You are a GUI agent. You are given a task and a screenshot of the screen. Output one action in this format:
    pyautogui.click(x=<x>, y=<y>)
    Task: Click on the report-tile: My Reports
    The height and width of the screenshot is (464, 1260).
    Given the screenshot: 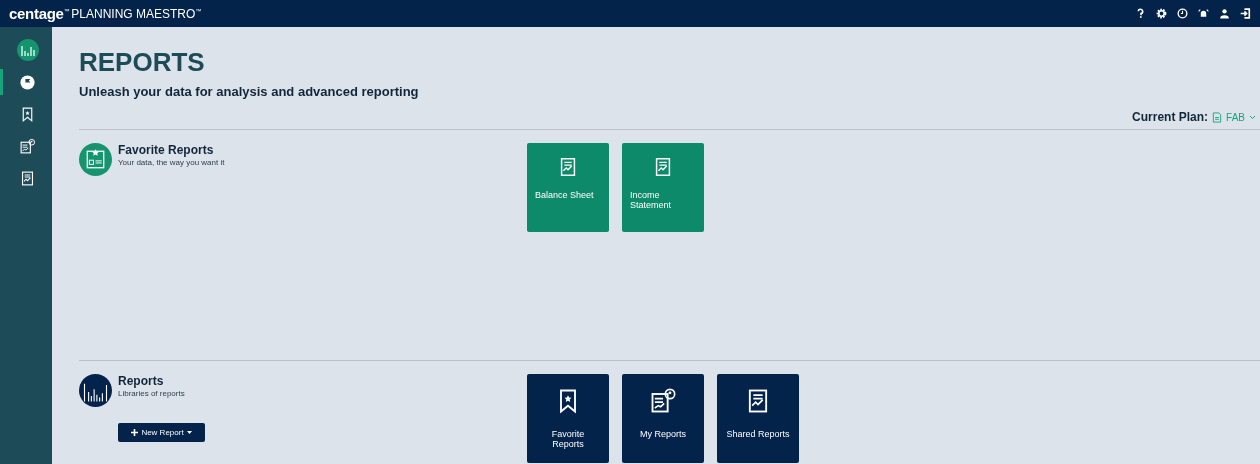 What is the action you would take?
    pyautogui.click(x=663, y=418)
    